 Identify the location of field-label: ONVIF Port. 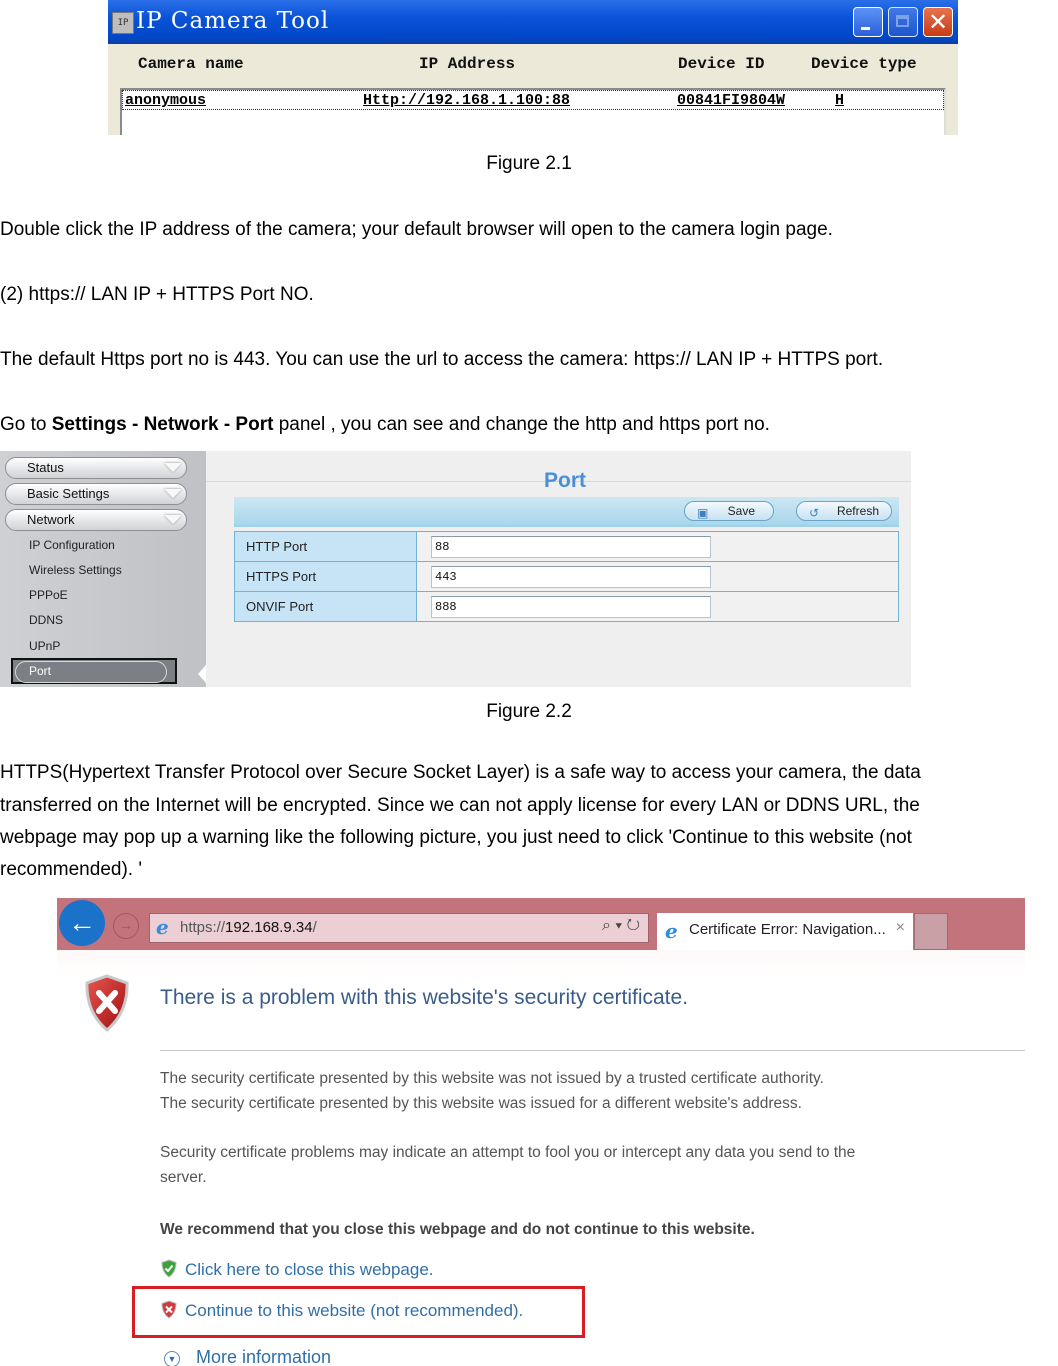
(325, 606).